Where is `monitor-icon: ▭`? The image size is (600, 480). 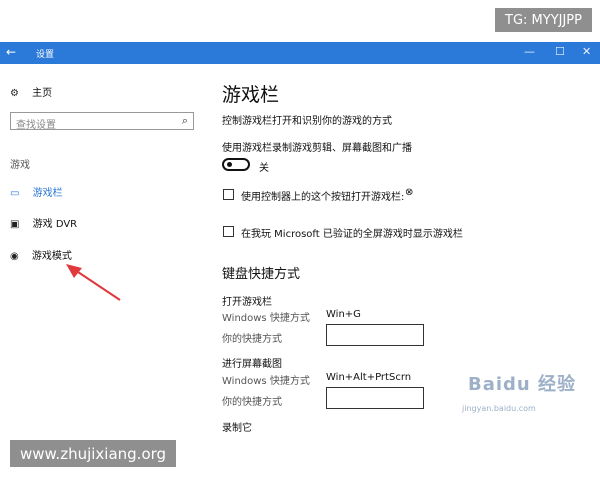 monitor-icon: ▭ is located at coordinates (15, 193).